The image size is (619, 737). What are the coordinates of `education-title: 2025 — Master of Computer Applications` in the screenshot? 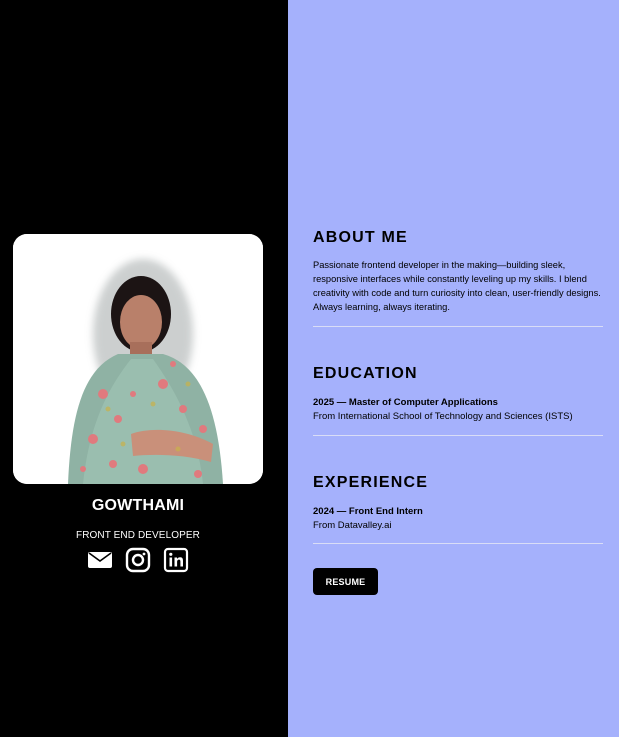 It's located at (405, 402).